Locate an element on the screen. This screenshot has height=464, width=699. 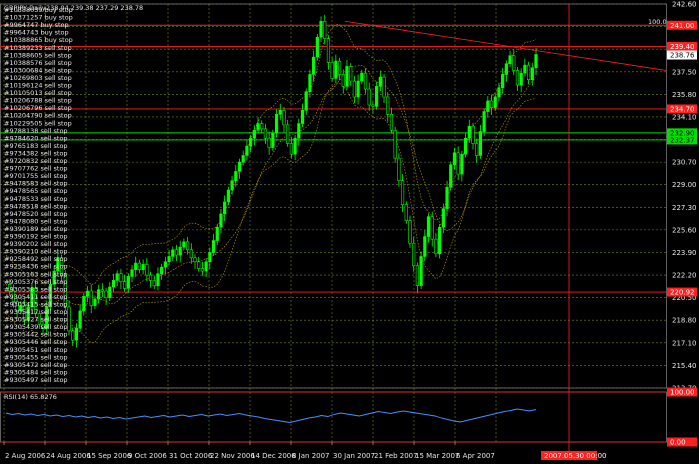
price-tick-label: 230.70 is located at coordinates (684, 163).